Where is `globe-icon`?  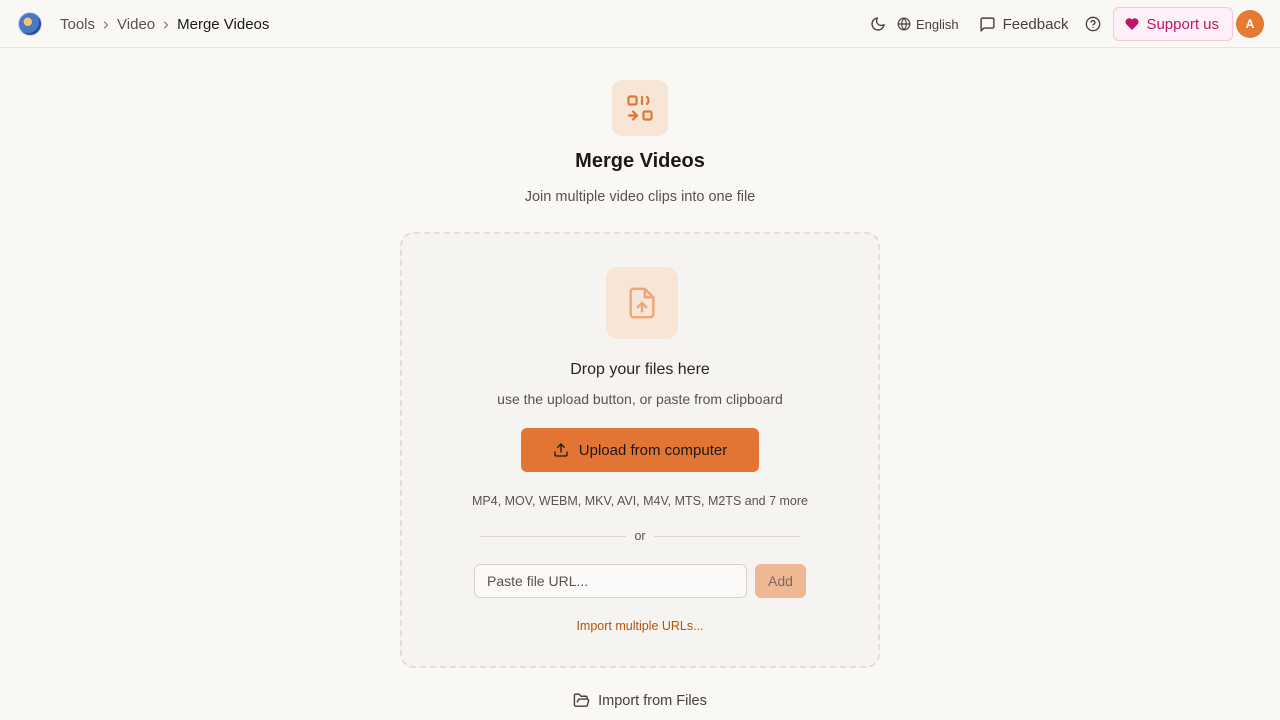
globe-icon is located at coordinates (904, 24).